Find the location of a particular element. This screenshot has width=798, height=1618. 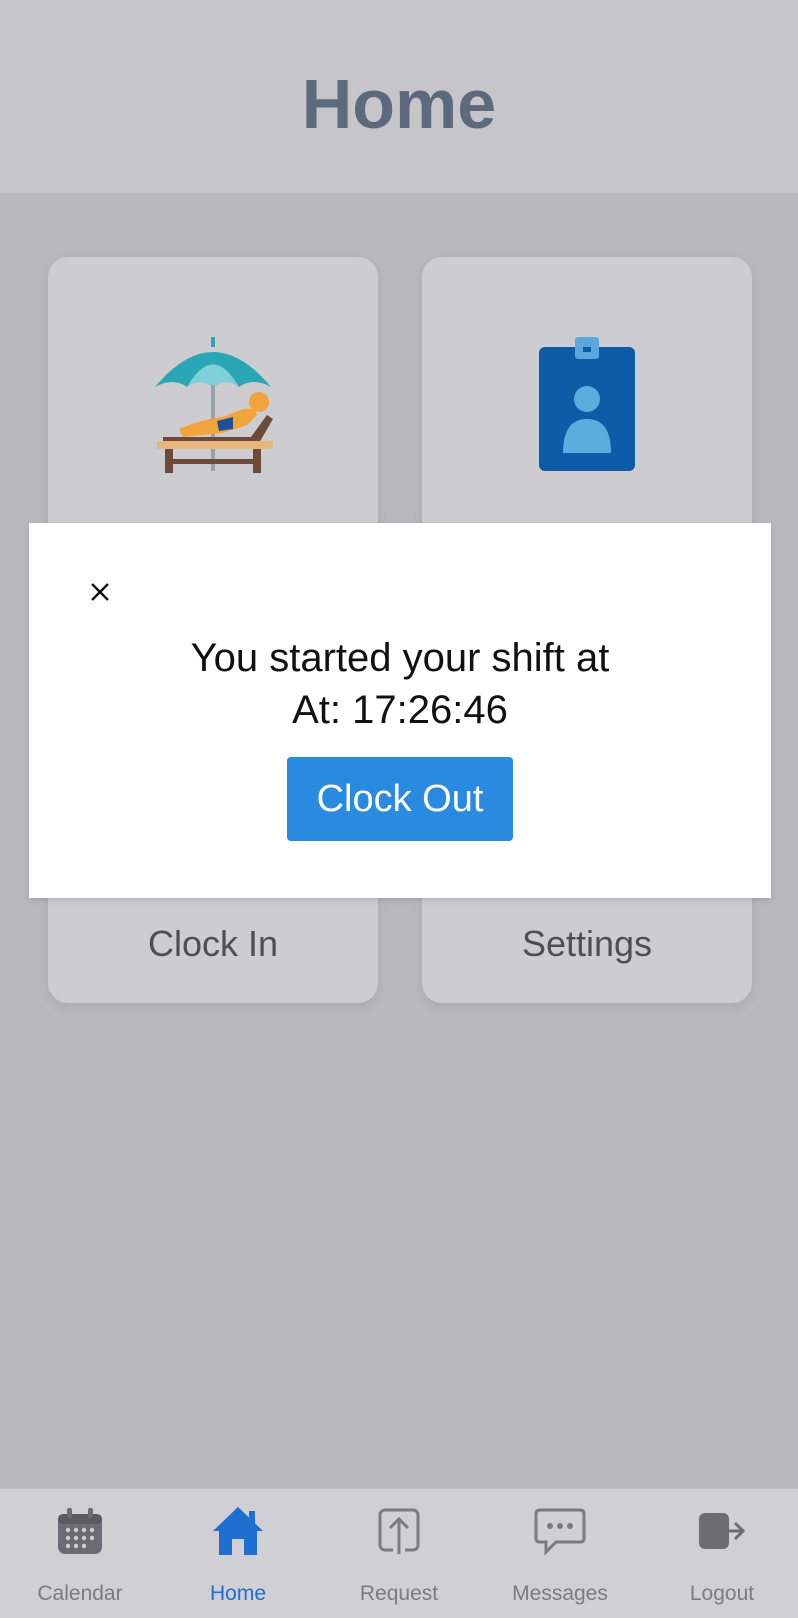

header-bar: Home is located at coordinates (399, 96).